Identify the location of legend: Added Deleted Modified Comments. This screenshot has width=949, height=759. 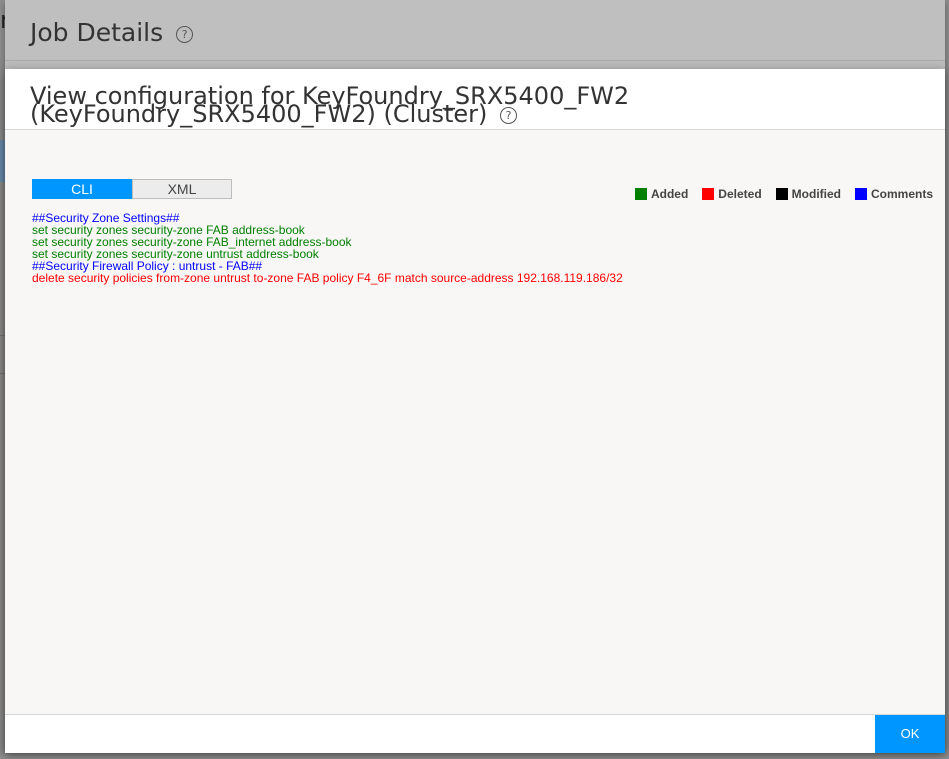
(783, 194).